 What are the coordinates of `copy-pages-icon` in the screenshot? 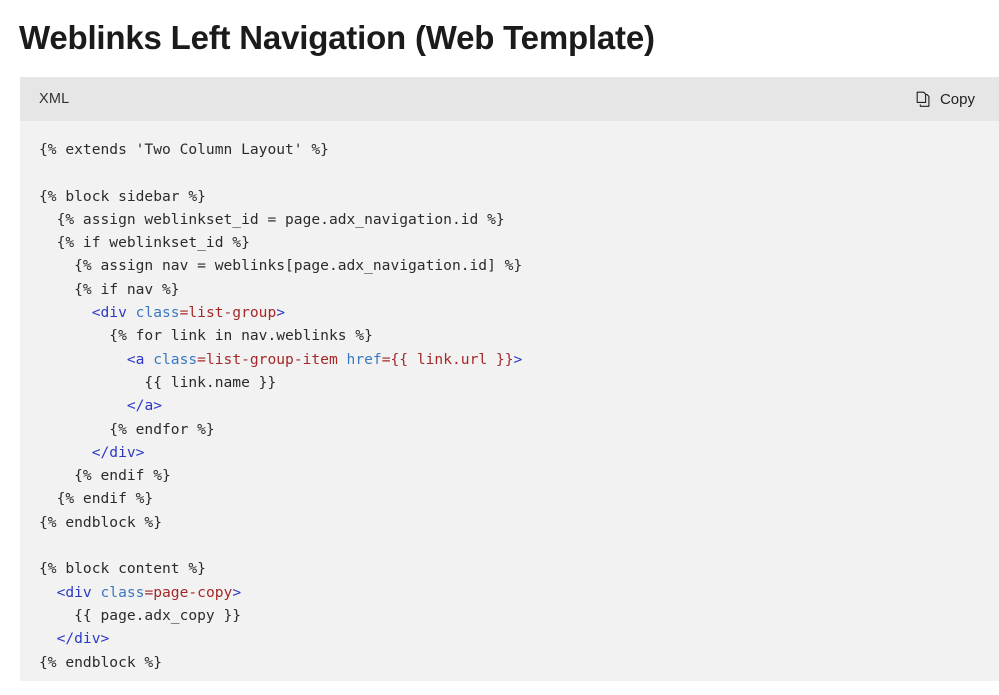 It's located at (924, 99).